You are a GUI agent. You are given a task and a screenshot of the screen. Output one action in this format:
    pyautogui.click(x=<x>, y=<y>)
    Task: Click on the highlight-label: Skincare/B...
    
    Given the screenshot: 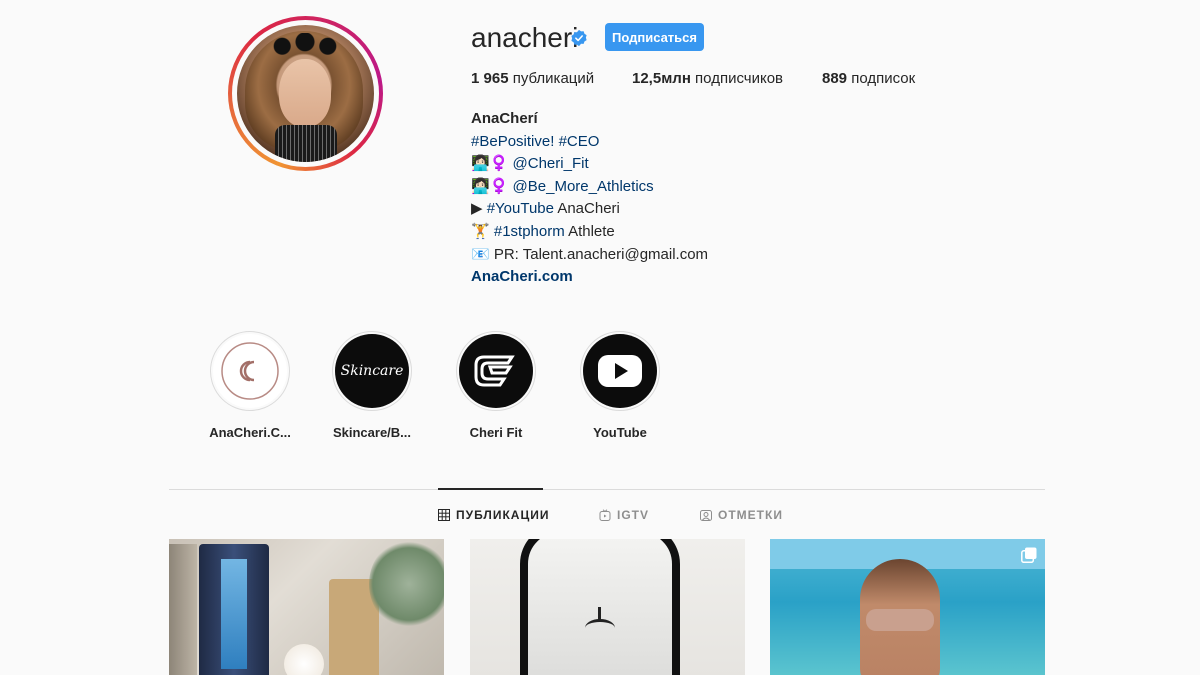 What is the action you would take?
    pyautogui.click(x=372, y=432)
    